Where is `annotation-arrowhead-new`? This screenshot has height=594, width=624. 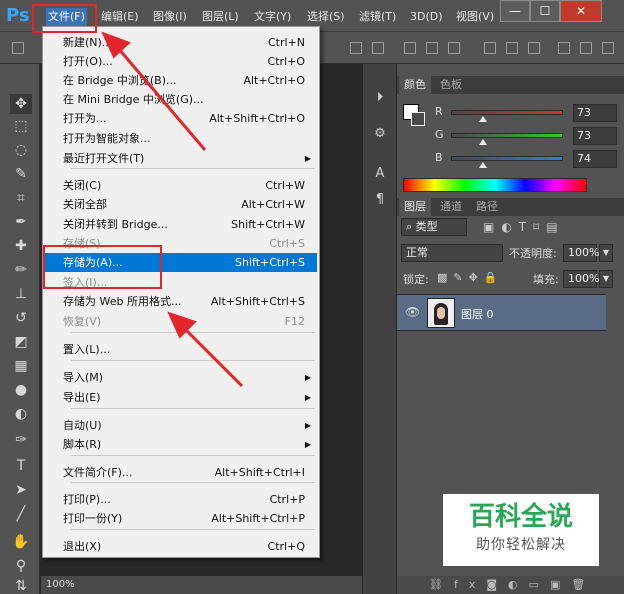 annotation-arrowhead-new is located at coordinates (116, 45).